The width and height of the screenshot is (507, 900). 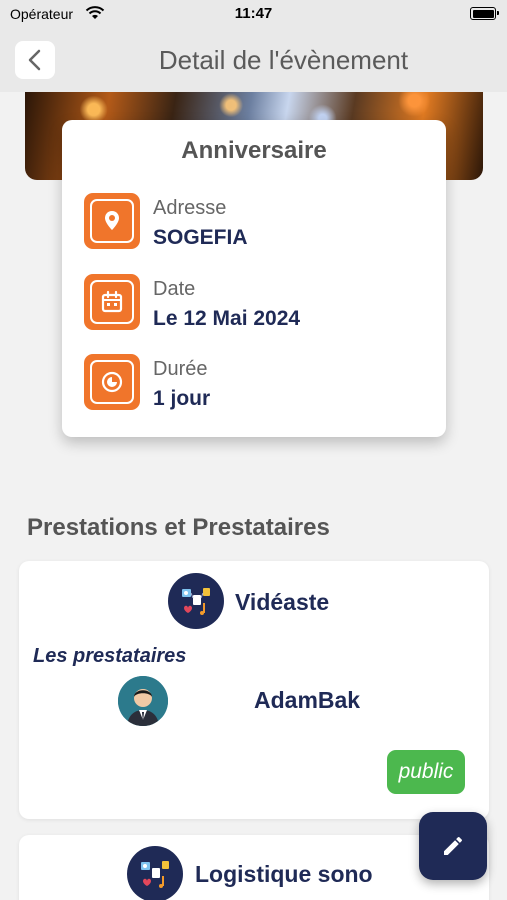 I want to click on pencil-icon, so click(x=453, y=846).